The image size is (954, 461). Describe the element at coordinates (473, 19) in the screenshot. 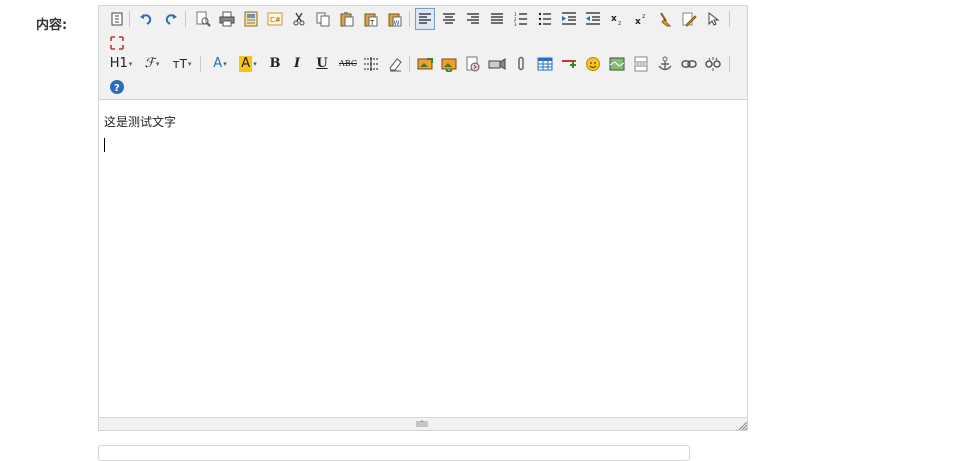

I see `align-right-icon` at that location.